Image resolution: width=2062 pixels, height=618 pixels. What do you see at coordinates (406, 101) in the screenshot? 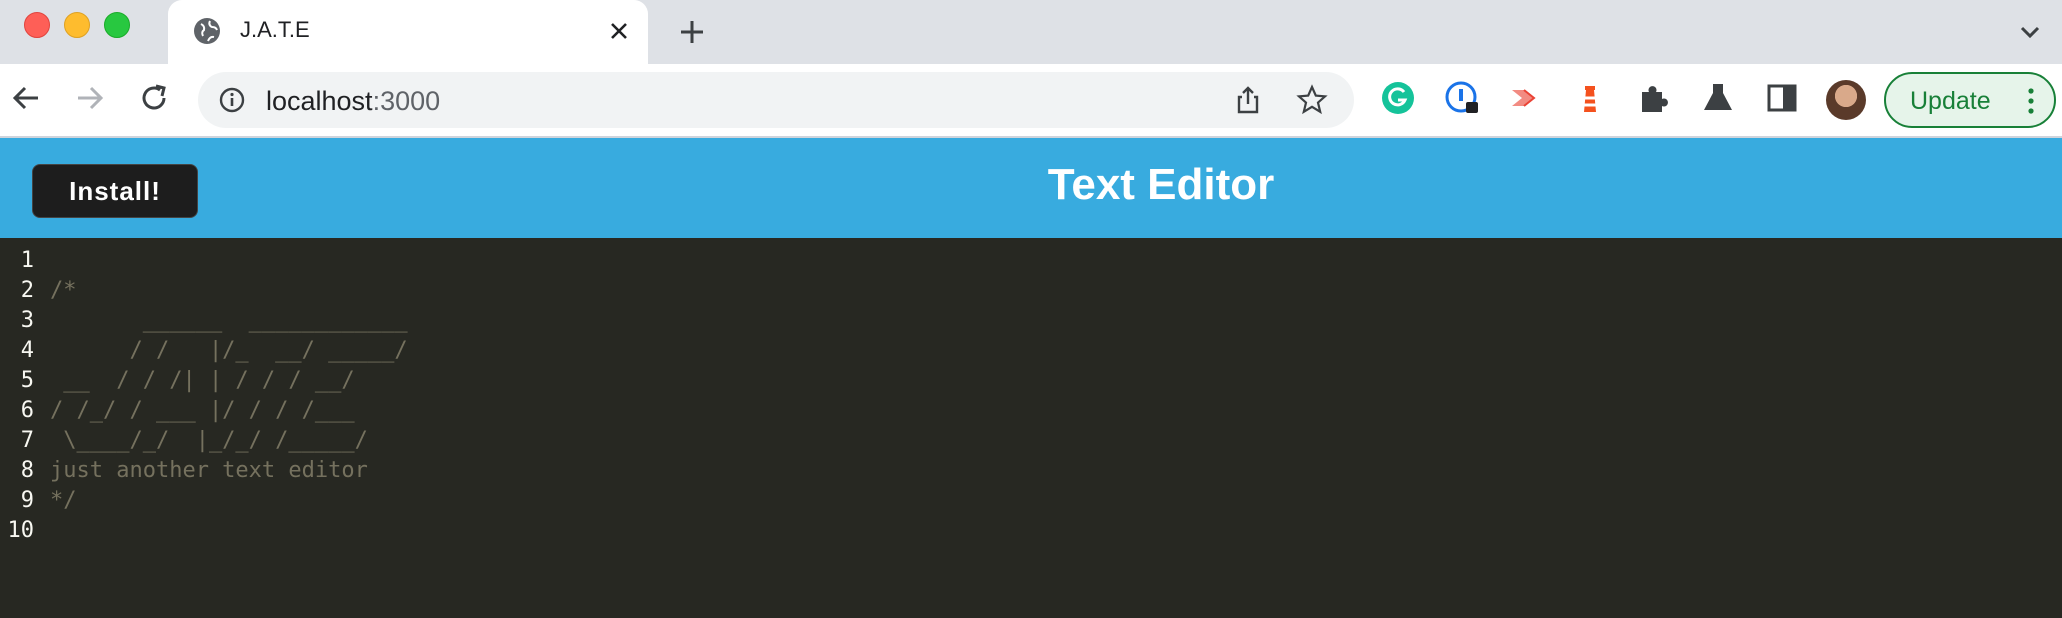
I see `url-port: :3000` at bounding box center [406, 101].